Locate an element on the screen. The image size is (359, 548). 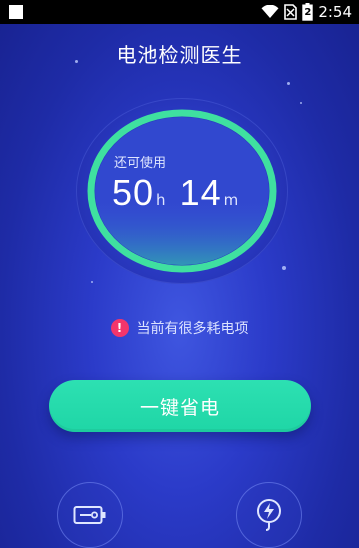
battery-level: 2 is located at coordinates (308, 12).